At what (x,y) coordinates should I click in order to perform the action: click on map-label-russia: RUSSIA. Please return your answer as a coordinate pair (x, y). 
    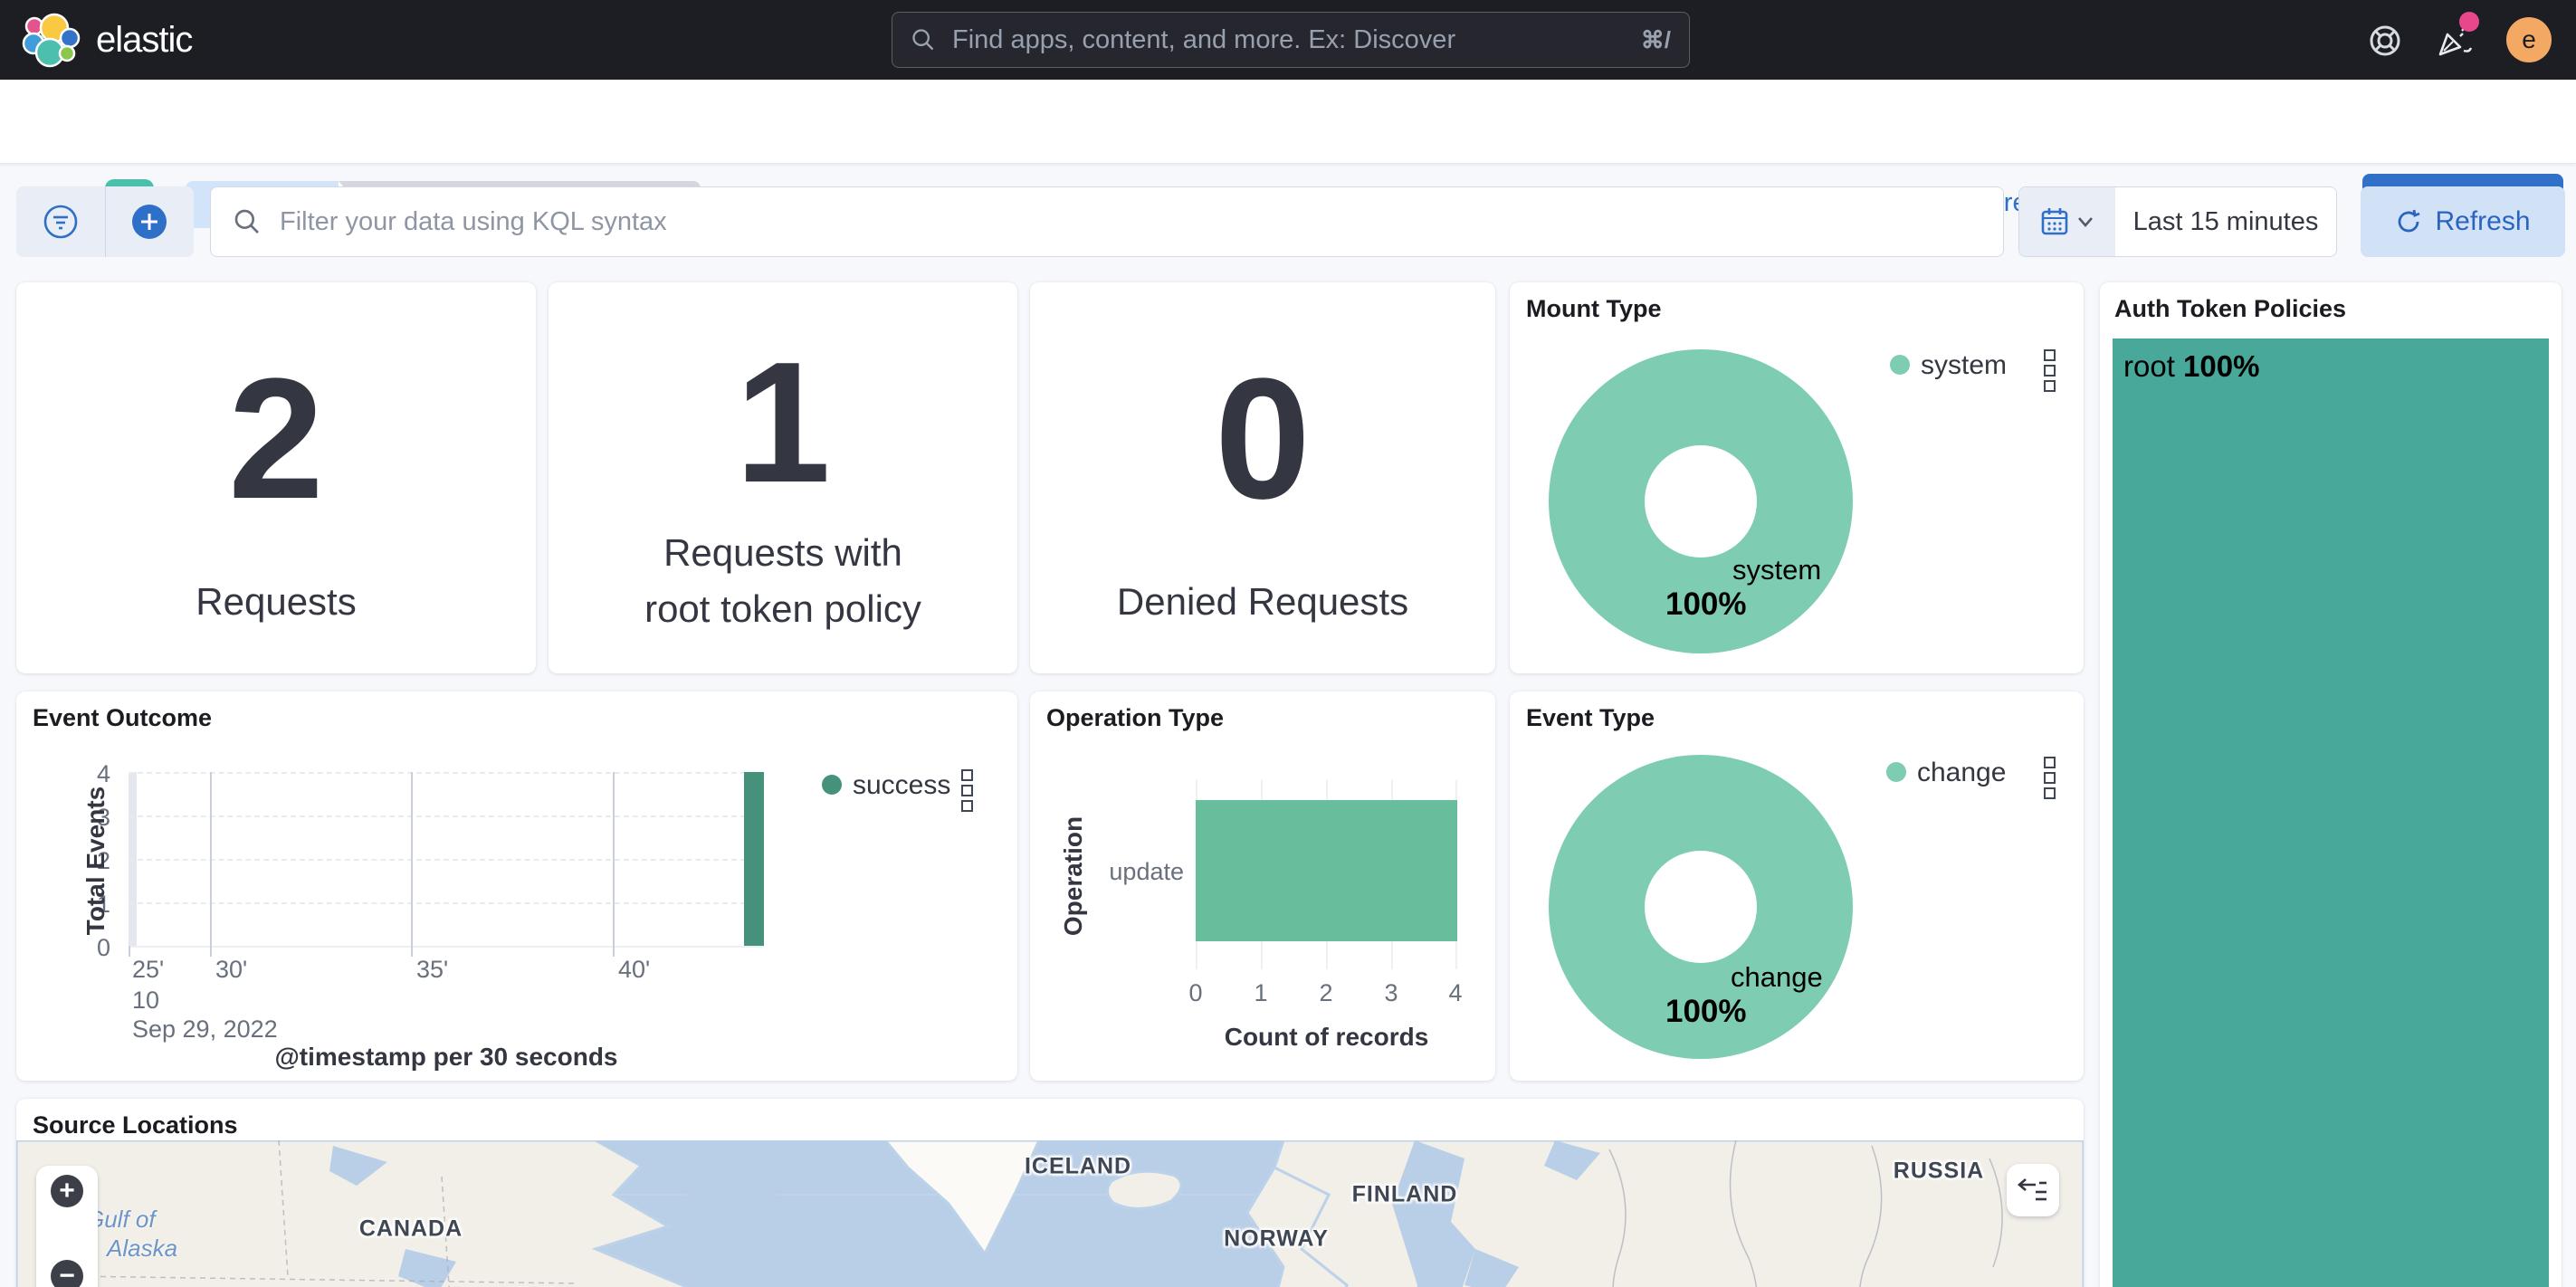
    Looking at the image, I should click on (1939, 1171).